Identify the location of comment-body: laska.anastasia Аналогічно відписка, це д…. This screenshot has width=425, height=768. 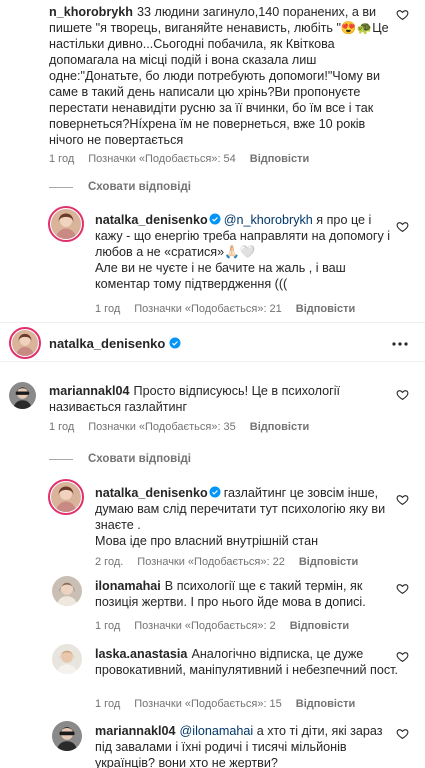
(247, 662).